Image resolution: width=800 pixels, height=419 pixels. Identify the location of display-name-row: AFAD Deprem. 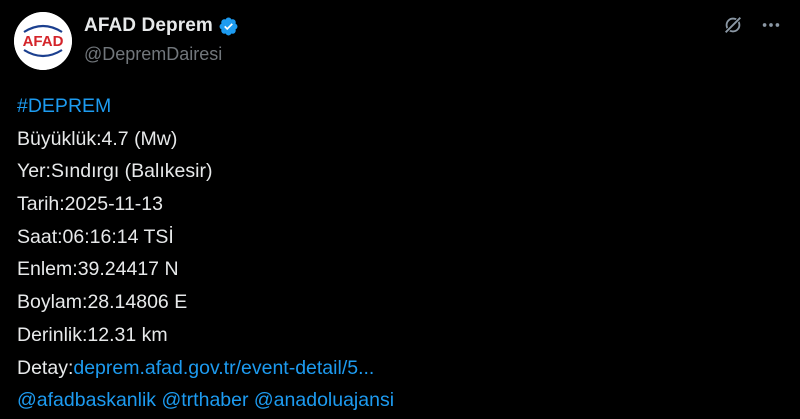
(161, 26).